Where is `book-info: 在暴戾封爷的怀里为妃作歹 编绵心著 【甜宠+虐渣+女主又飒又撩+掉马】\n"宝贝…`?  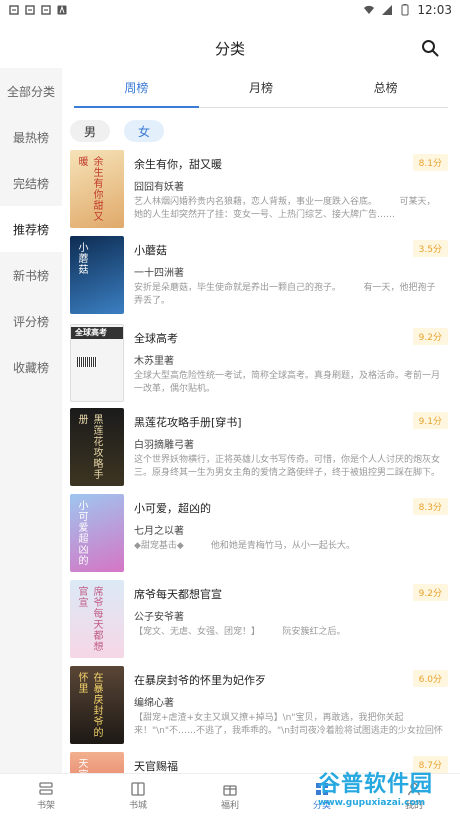 book-info: 在暴戾封爷的怀里为妃作歹 编绵心著 【甜宠+虐渣+女主又飒又撩+掉马】\n"宝贝… is located at coordinates (287, 709).